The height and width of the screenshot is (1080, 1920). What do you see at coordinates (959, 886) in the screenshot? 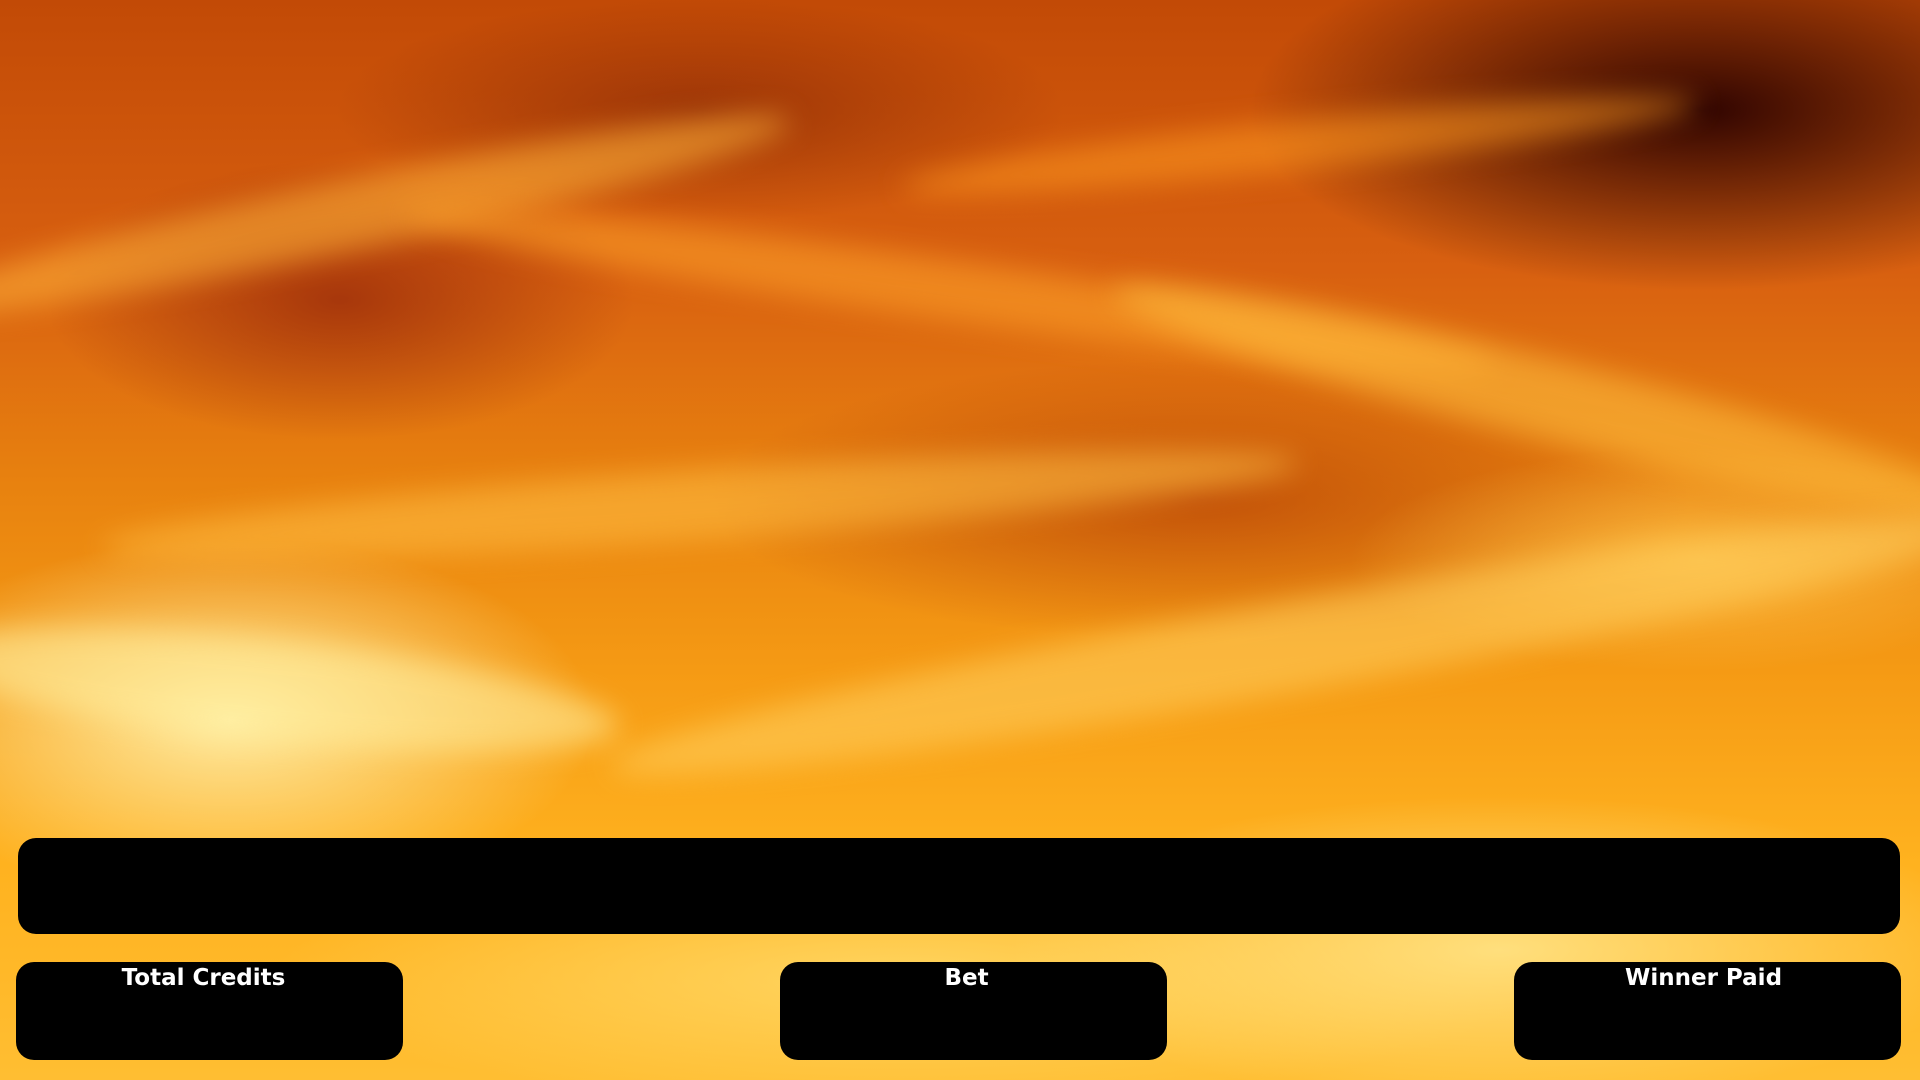
I see `message-bar` at bounding box center [959, 886].